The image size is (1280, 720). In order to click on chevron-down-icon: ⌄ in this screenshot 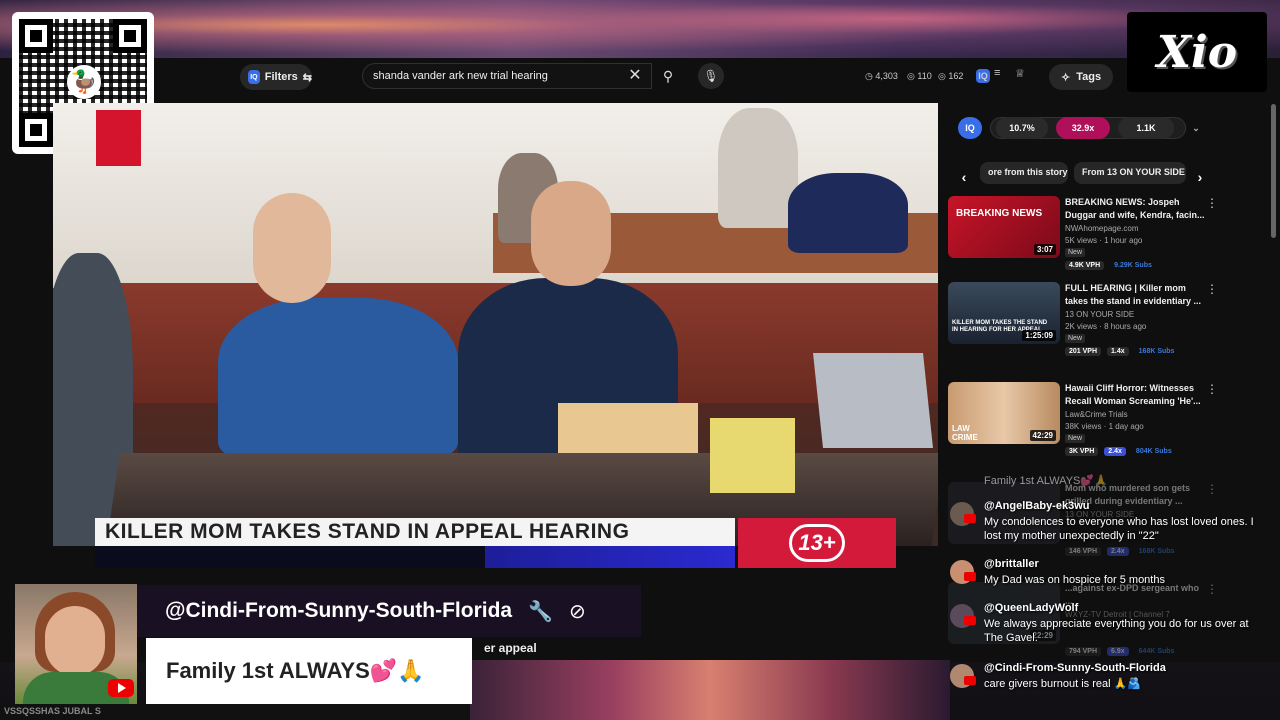, I will do `click(1196, 128)`.